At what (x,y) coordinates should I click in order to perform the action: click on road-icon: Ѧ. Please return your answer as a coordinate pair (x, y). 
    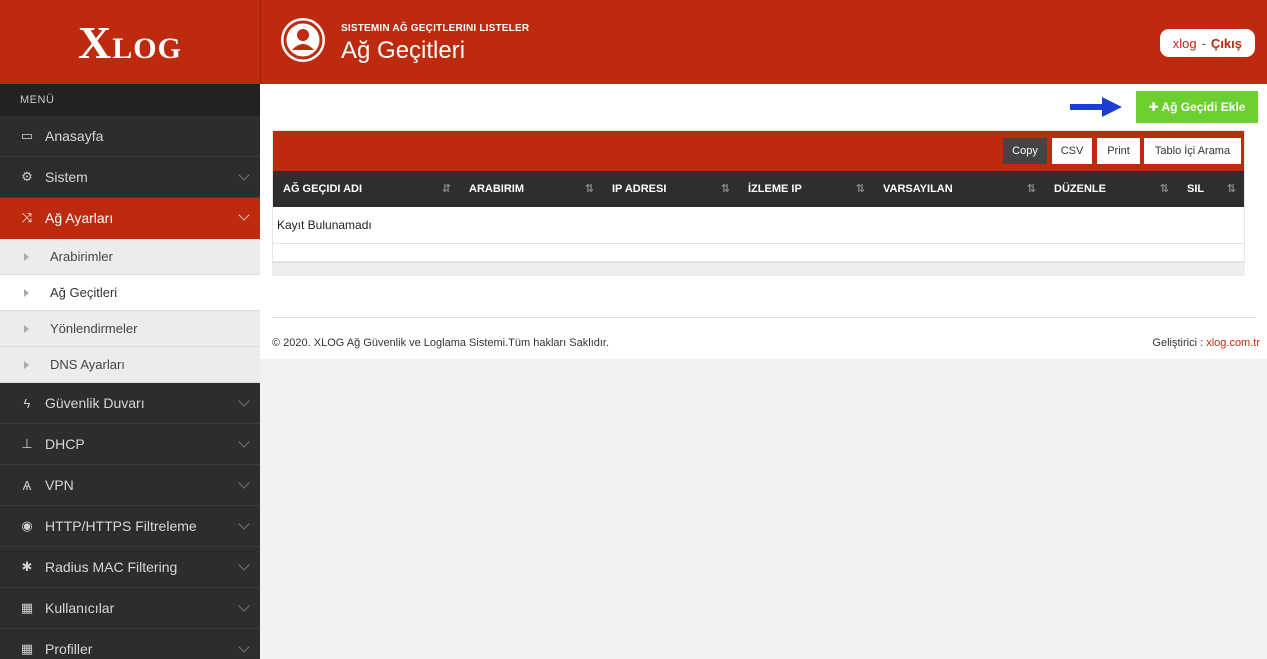
    Looking at the image, I should click on (27, 485).